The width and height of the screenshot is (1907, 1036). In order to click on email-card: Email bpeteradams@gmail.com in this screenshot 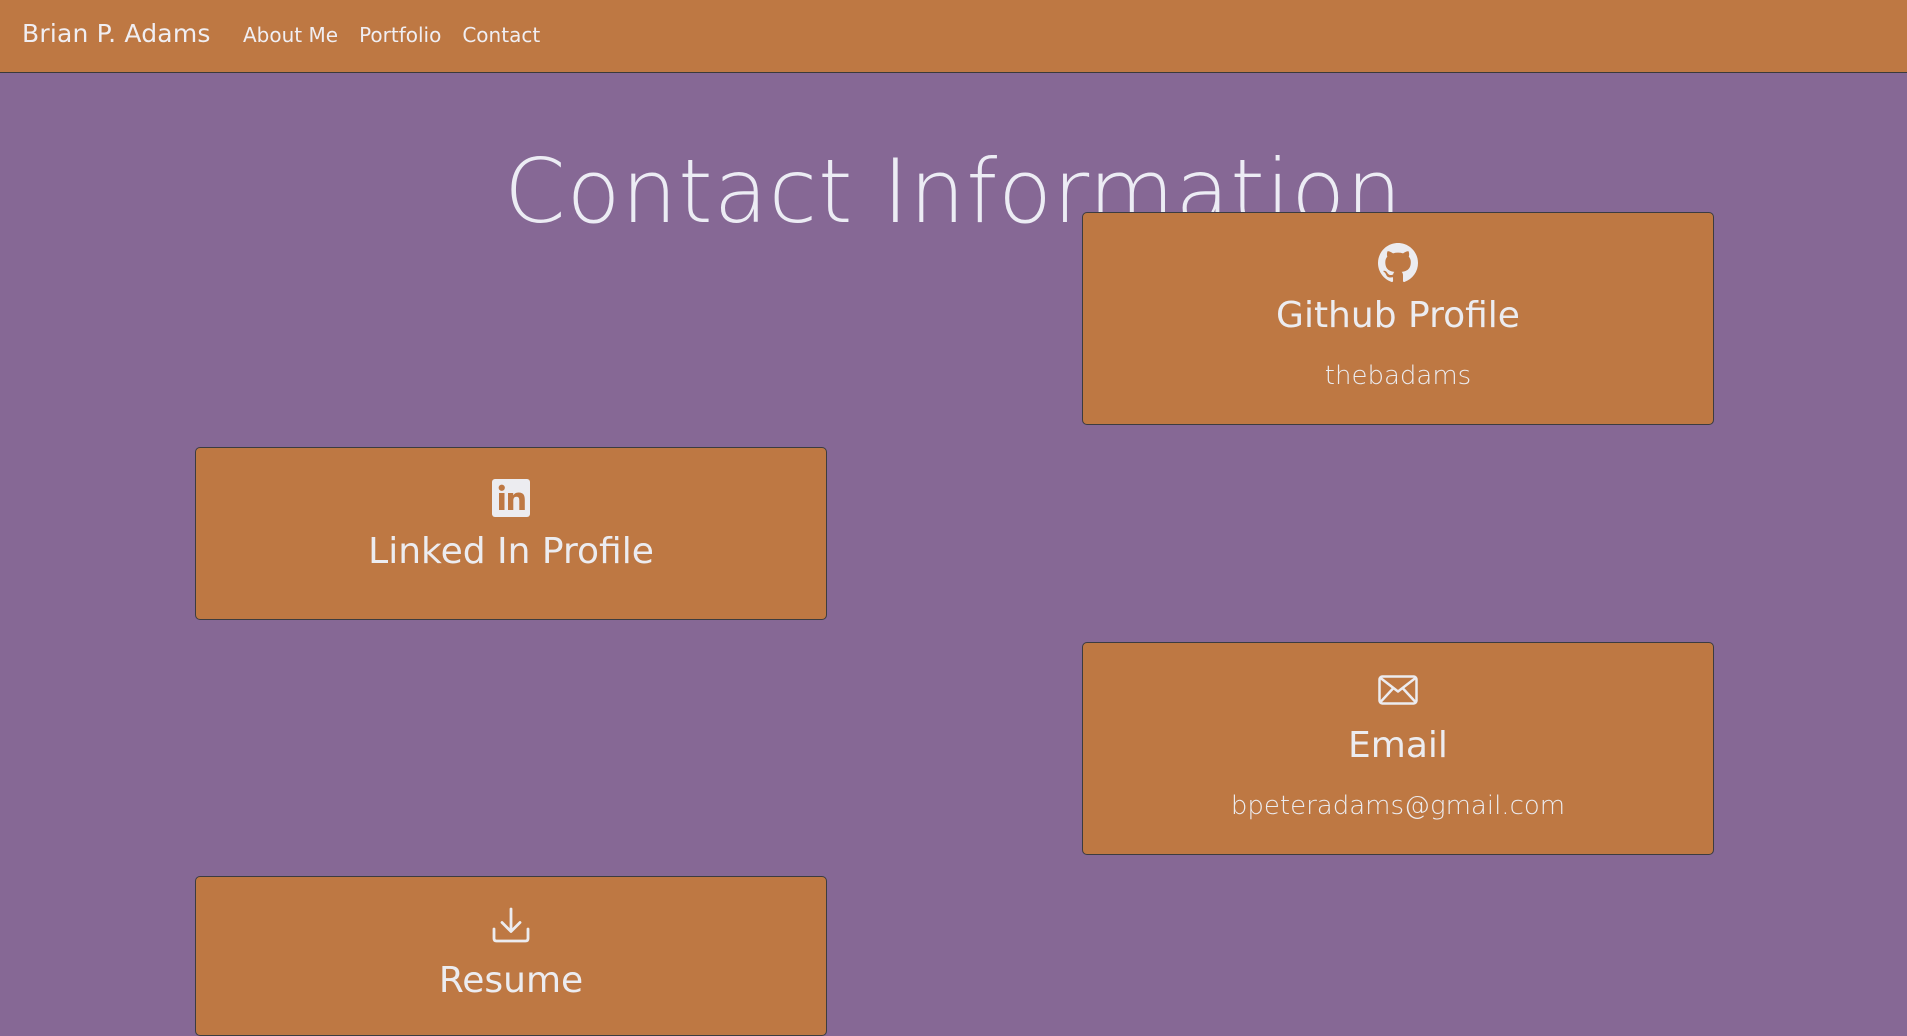, I will do `click(1398, 748)`.